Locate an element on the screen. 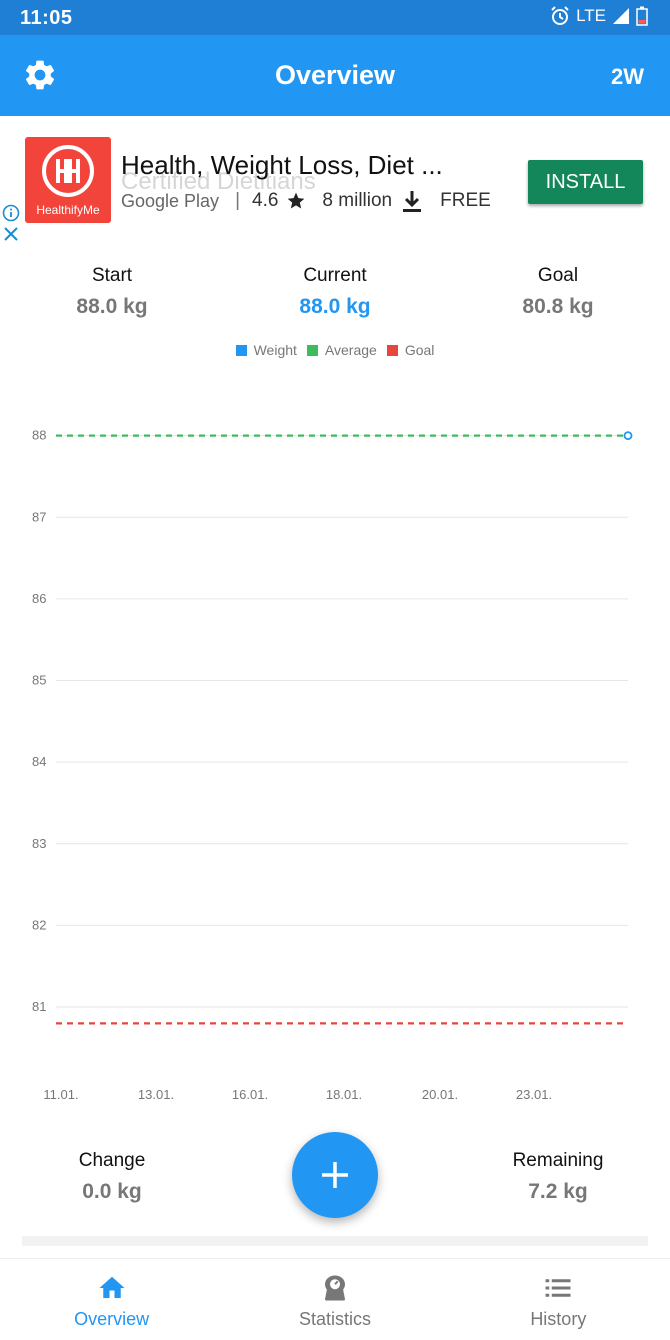 The height and width of the screenshot is (1340, 670). ad-store: Google Play is located at coordinates (170, 200).